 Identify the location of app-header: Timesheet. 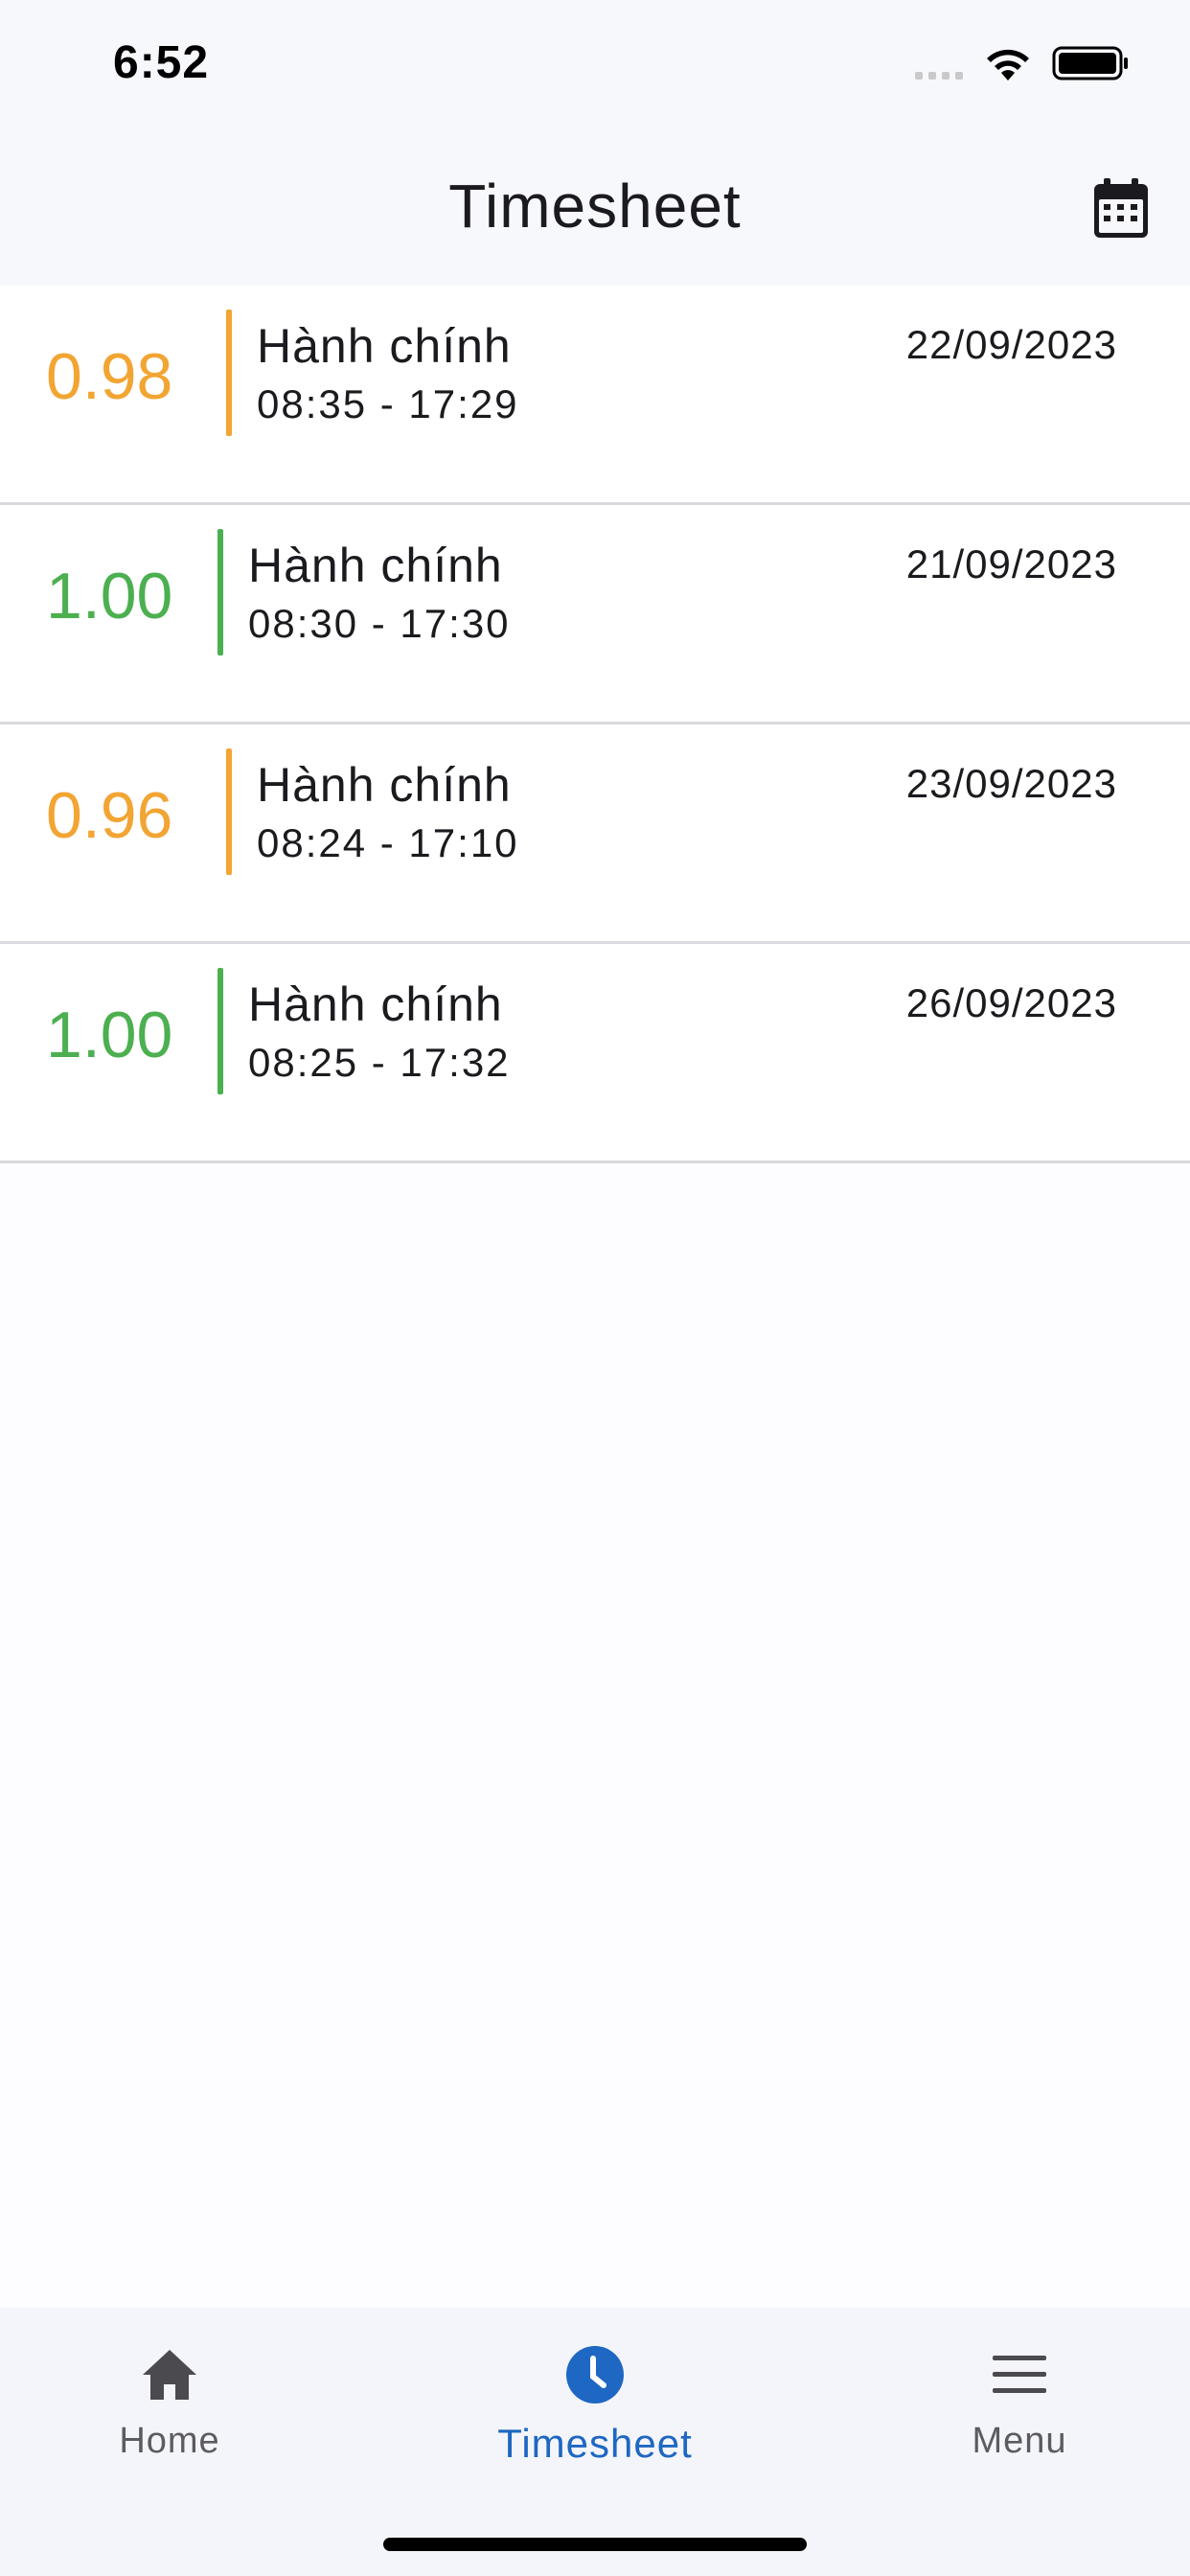
(595, 210).